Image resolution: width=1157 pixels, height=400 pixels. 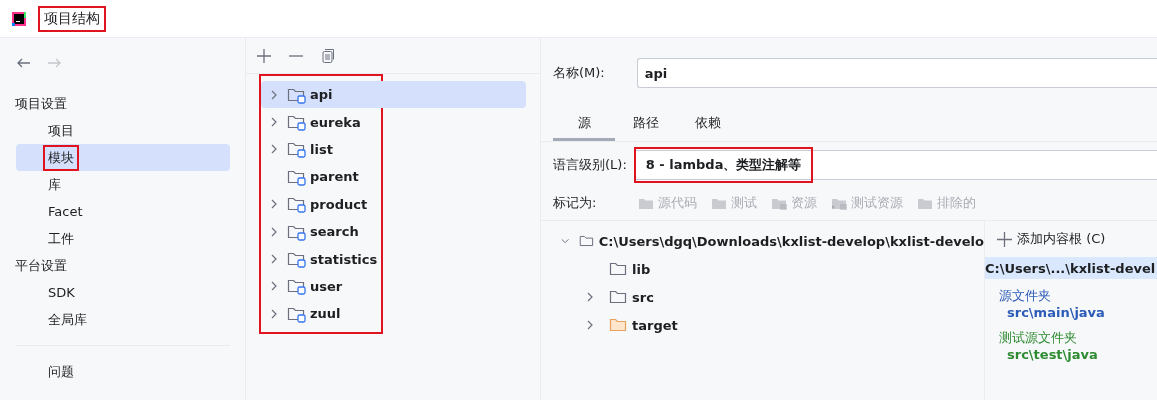 I want to click on module-item: eureka, so click(x=393, y=122).